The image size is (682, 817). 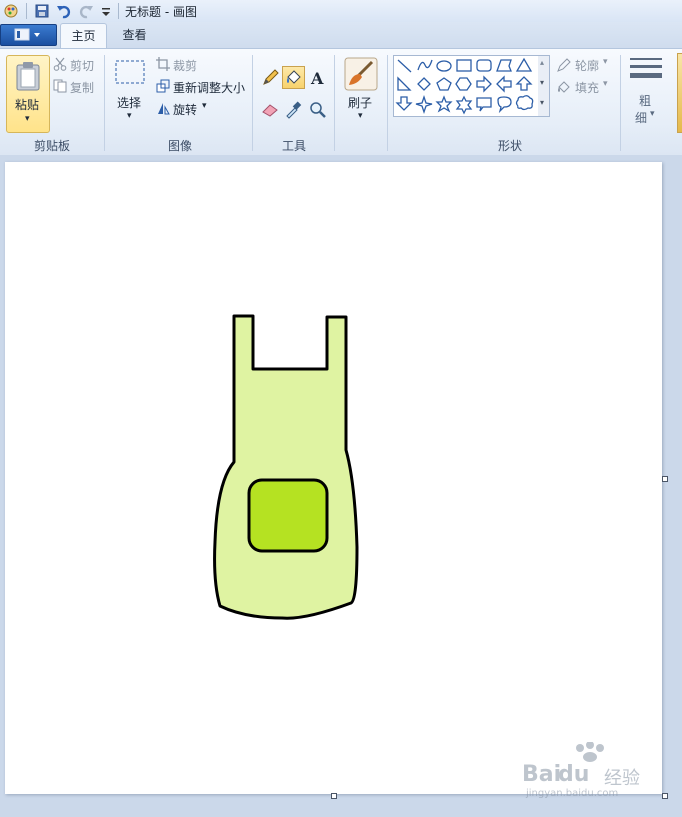 What do you see at coordinates (646, 70) in the screenshot?
I see `size-lines-icon` at bounding box center [646, 70].